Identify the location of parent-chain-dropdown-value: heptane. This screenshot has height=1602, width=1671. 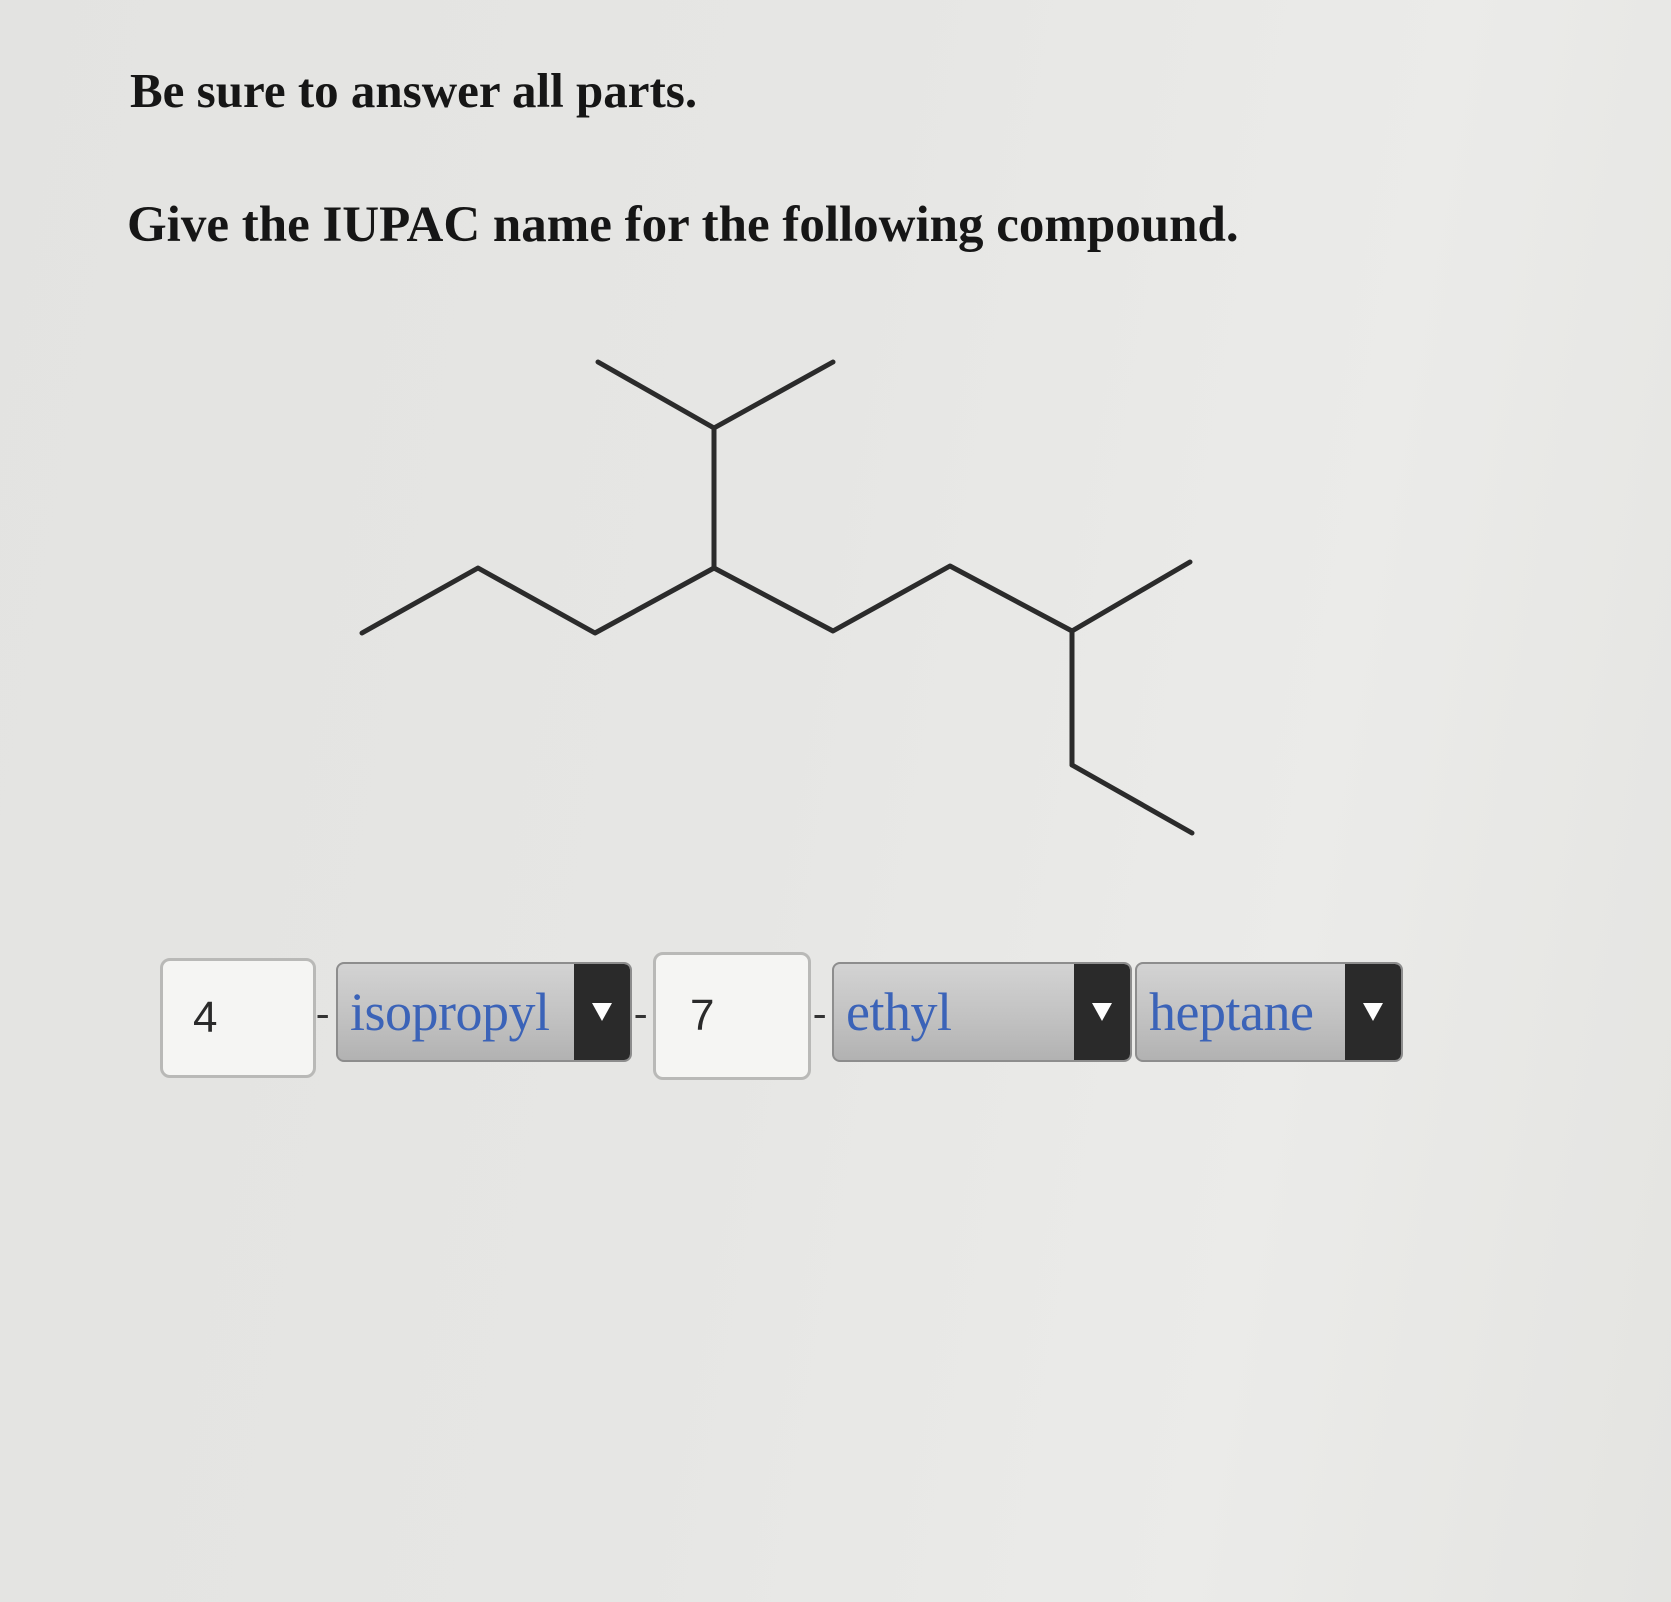
(1231, 1012).